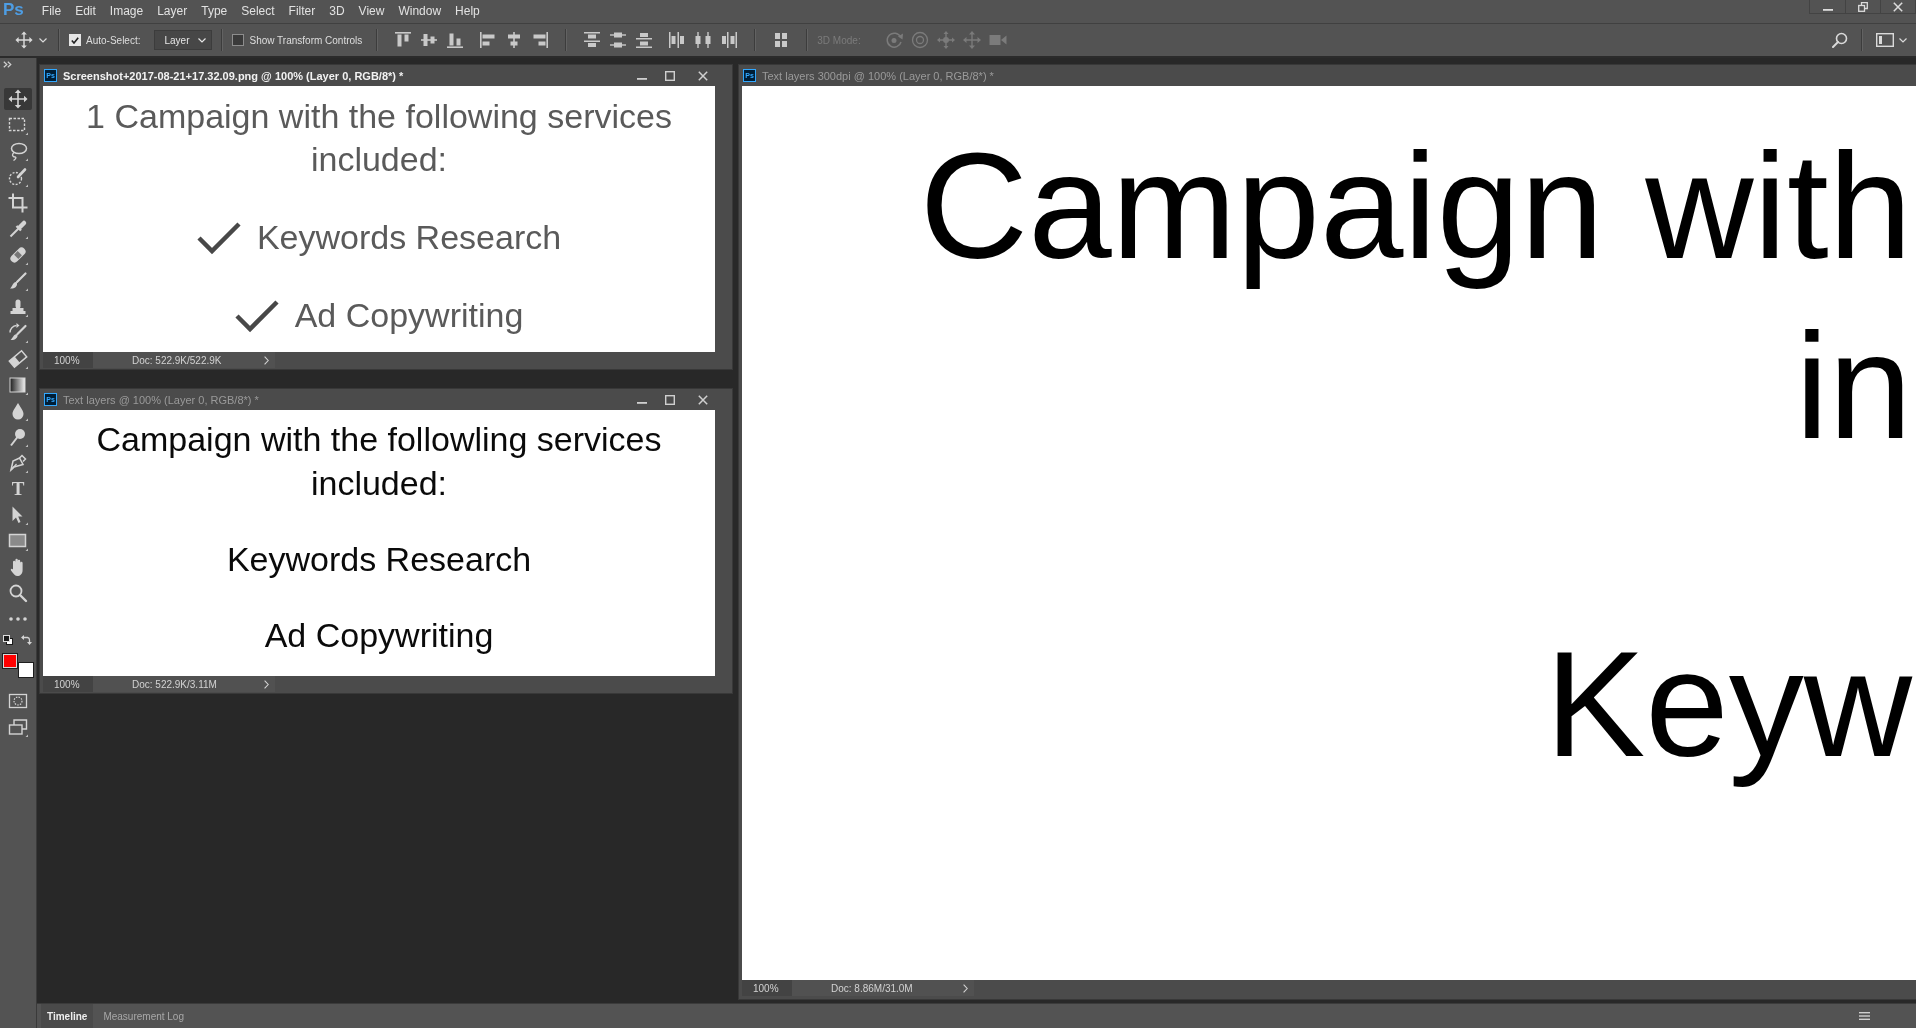 This screenshot has width=1916, height=1028. Describe the element at coordinates (85, 11) in the screenshot. I see `menu-item: Edit` at that location.